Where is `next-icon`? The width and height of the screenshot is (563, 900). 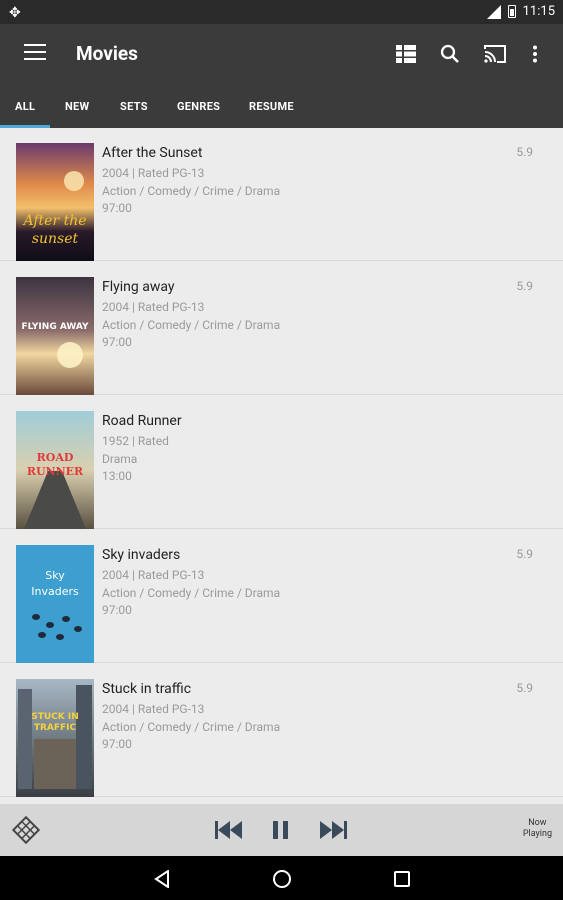 next-icon is located at coordinates (333, 830).